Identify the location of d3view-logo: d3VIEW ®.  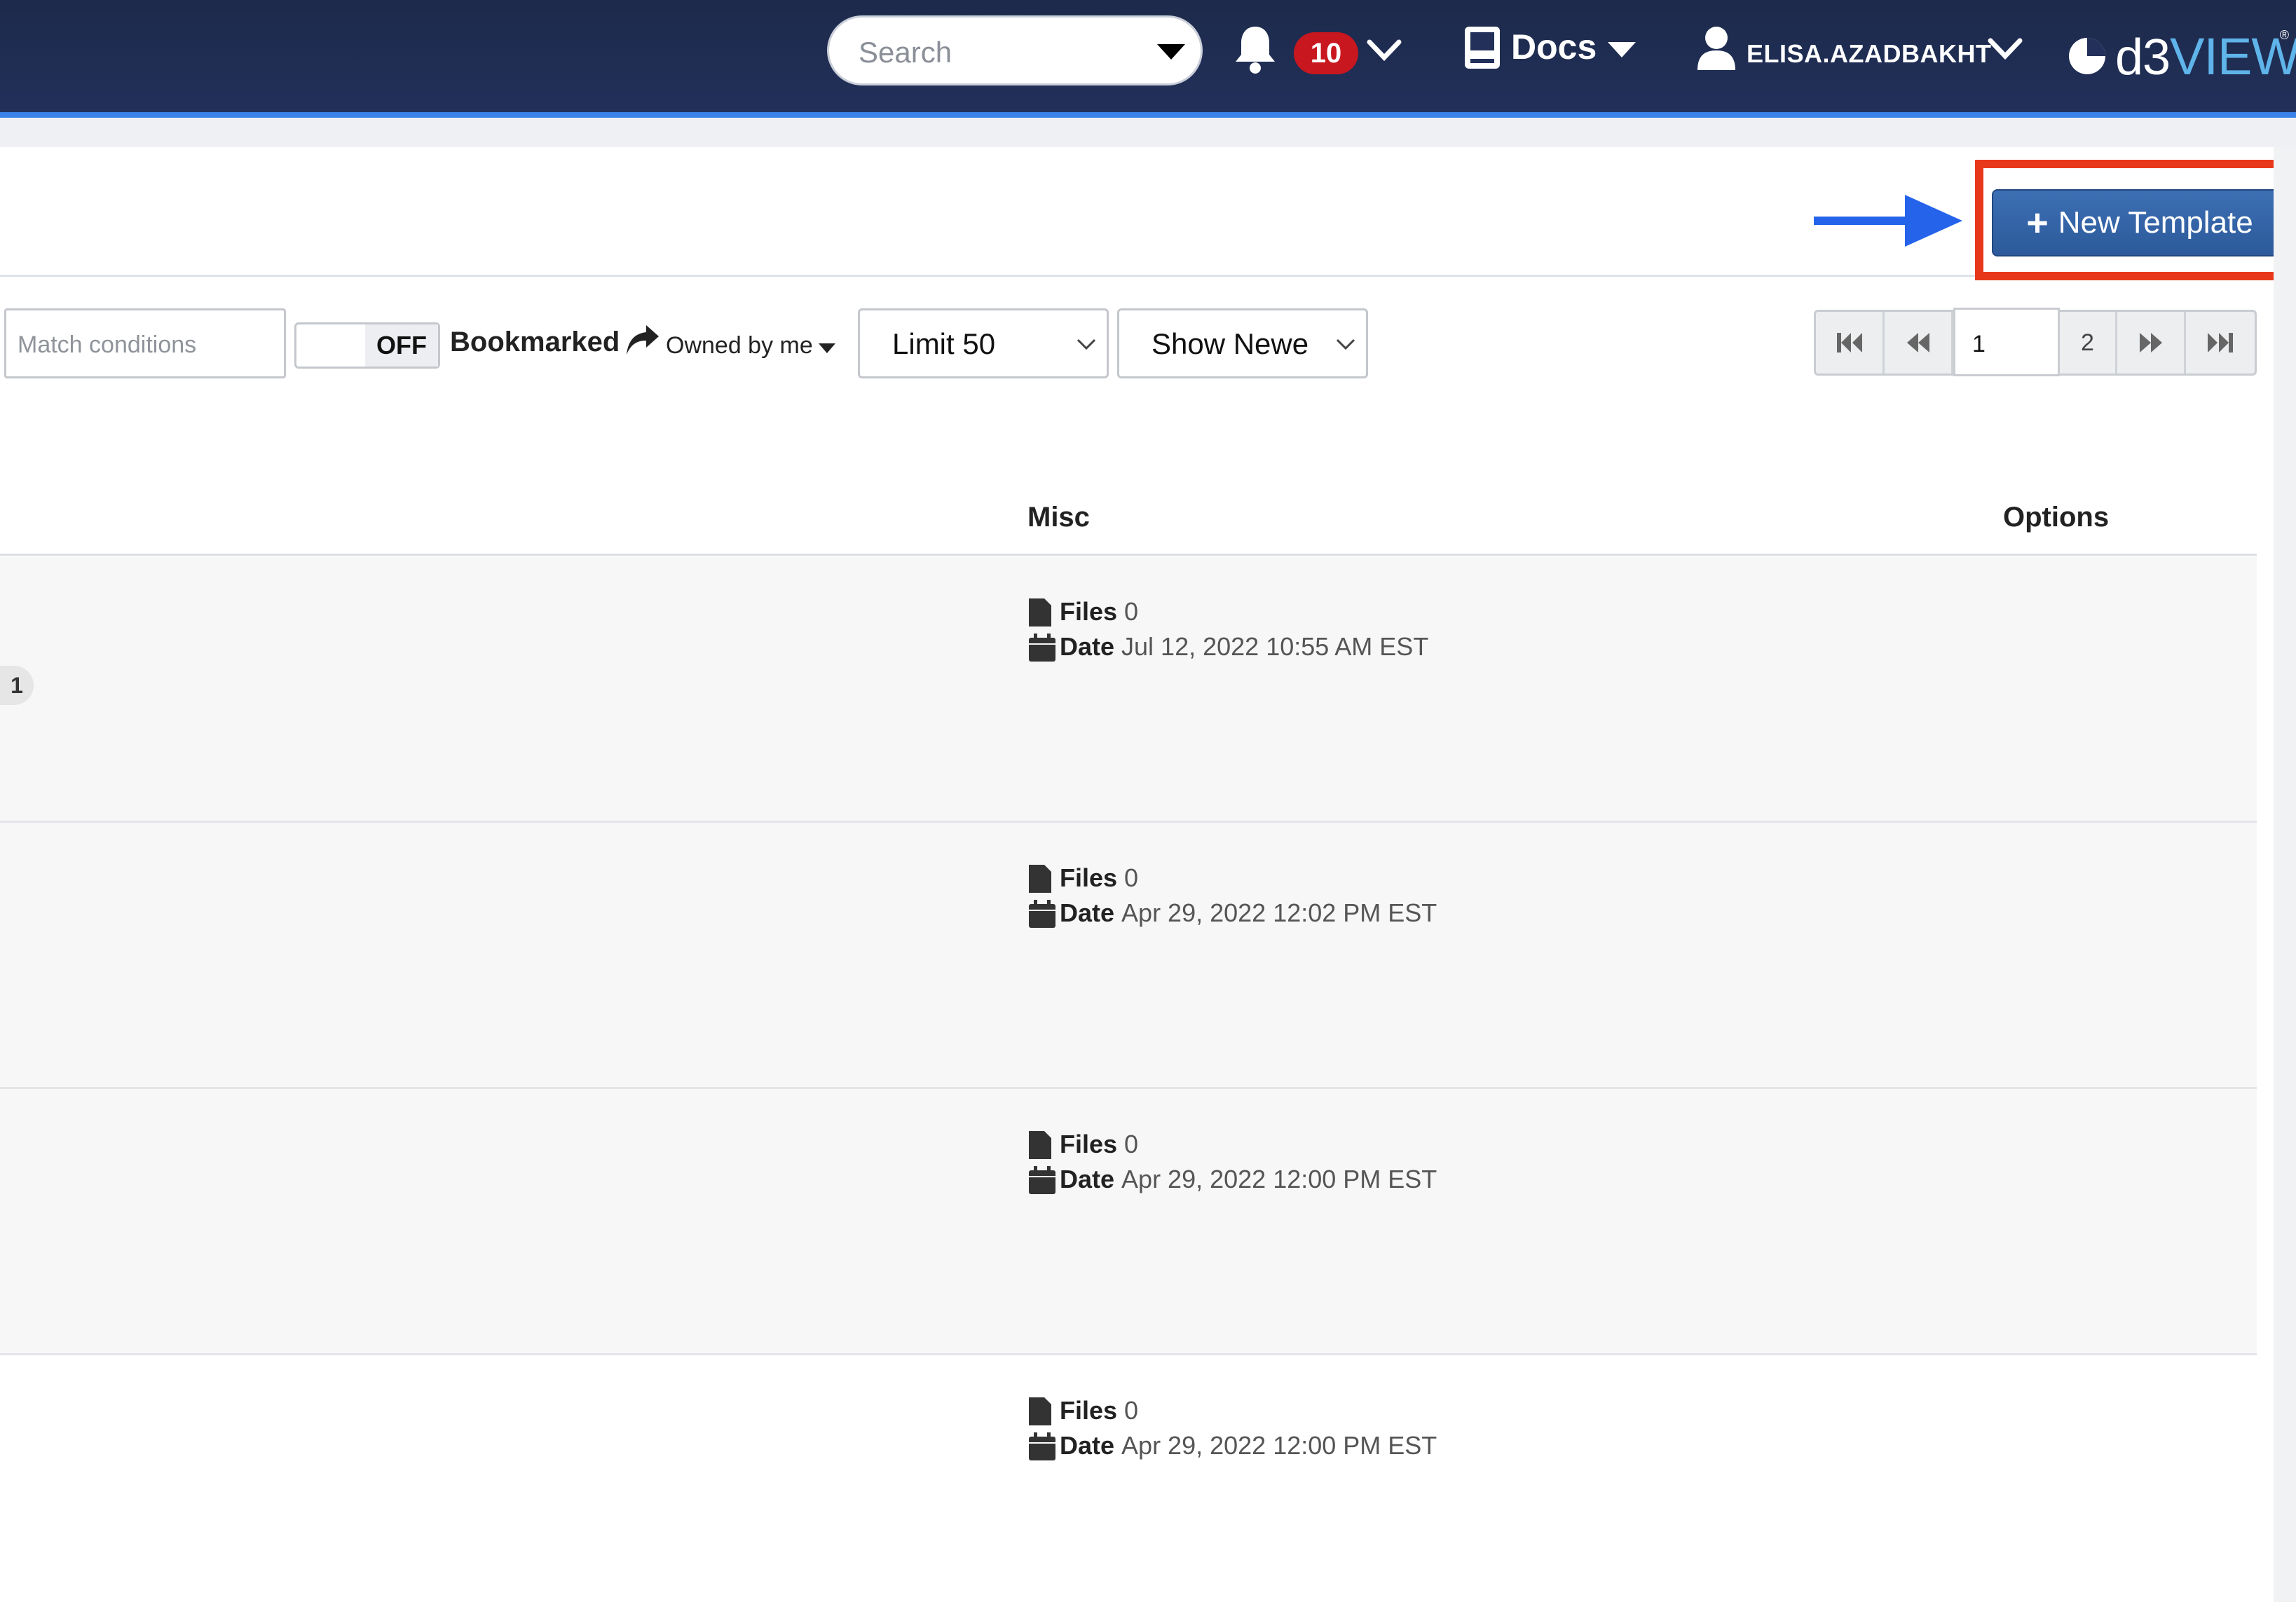
(2181, 56).